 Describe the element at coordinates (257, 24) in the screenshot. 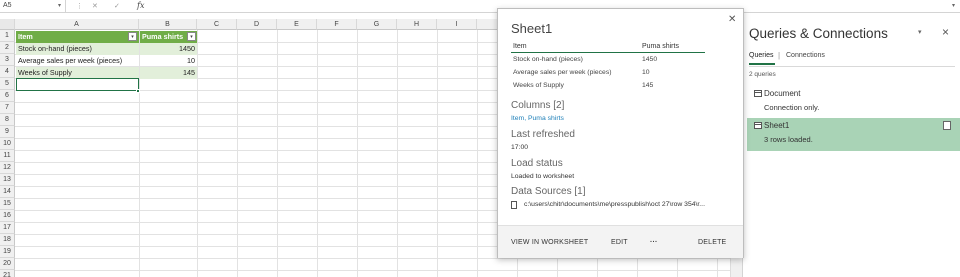

I see `col-header-d: D` at that location.